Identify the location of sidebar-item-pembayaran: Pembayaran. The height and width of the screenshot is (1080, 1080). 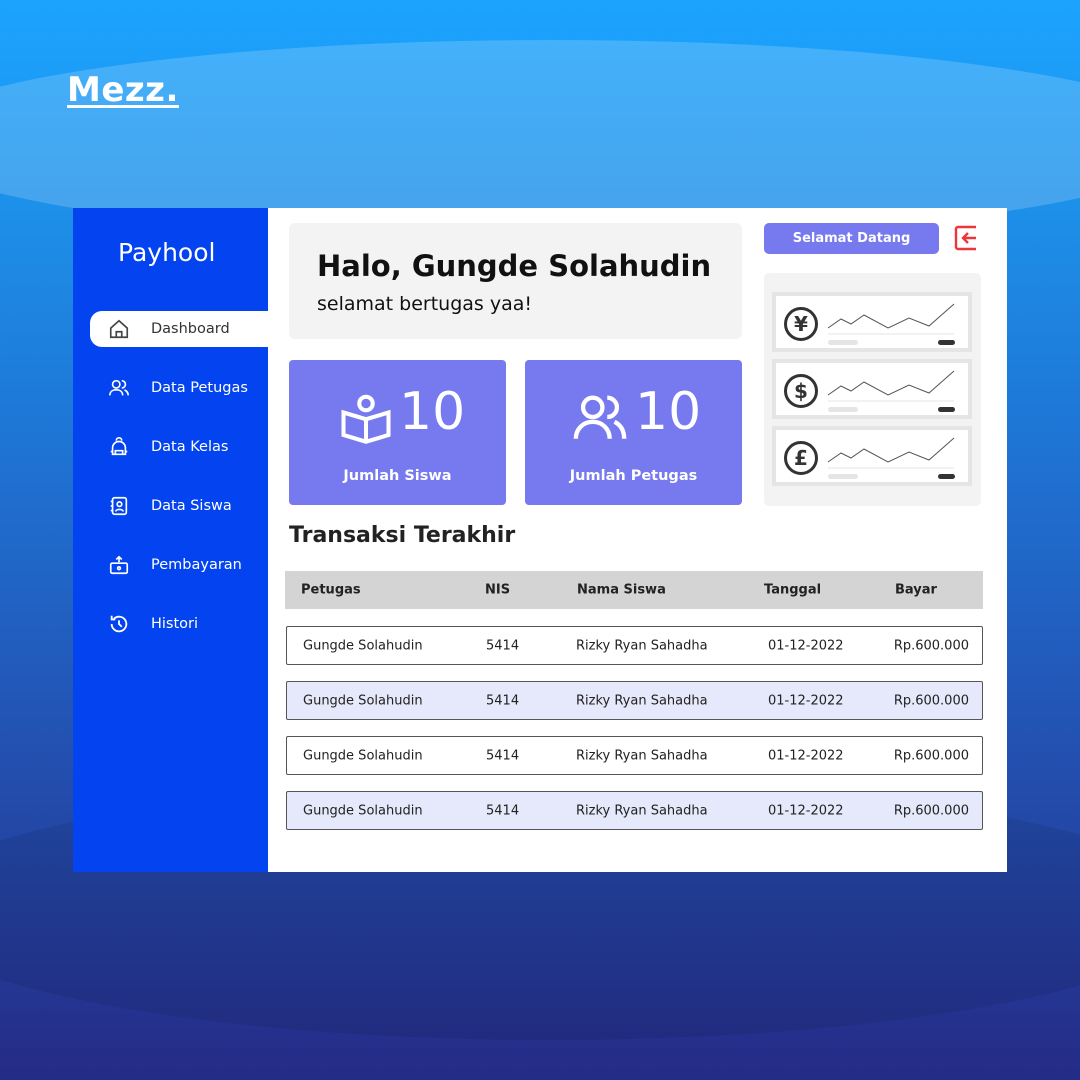
(179, 565).